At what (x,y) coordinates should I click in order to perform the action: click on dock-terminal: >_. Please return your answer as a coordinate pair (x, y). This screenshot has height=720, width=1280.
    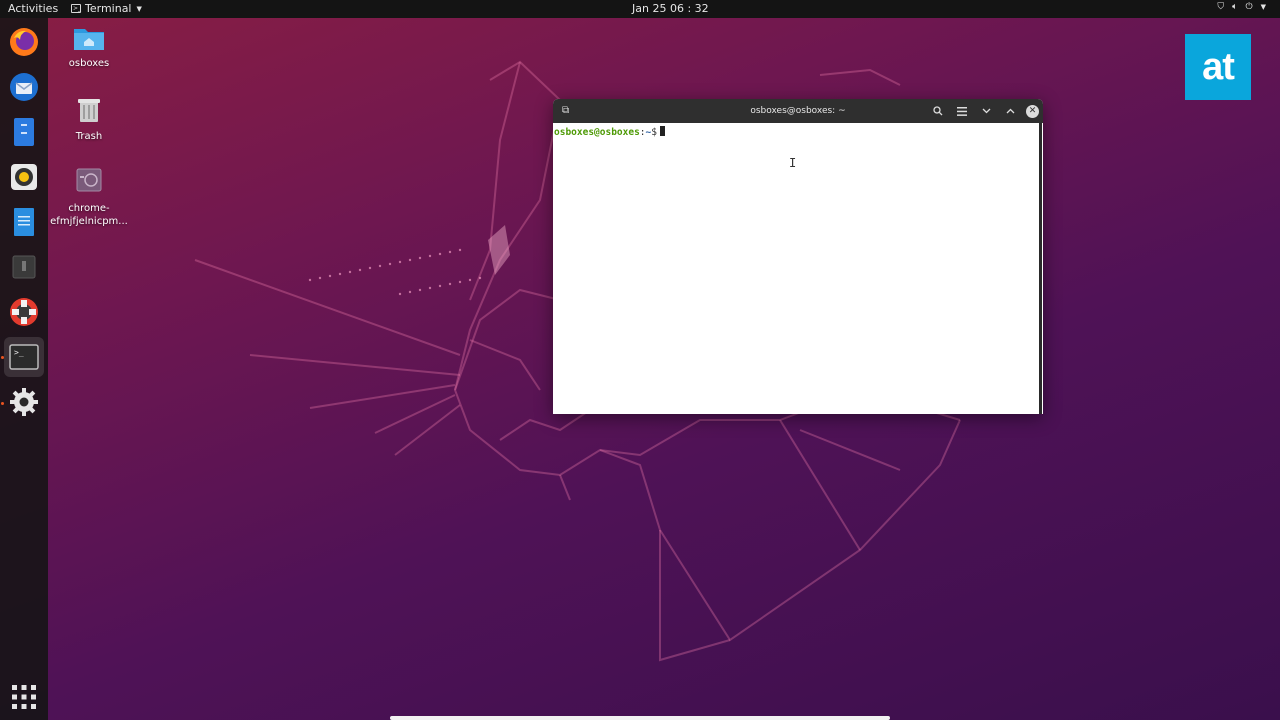
    Looking at the image, I should click on (24, 357).